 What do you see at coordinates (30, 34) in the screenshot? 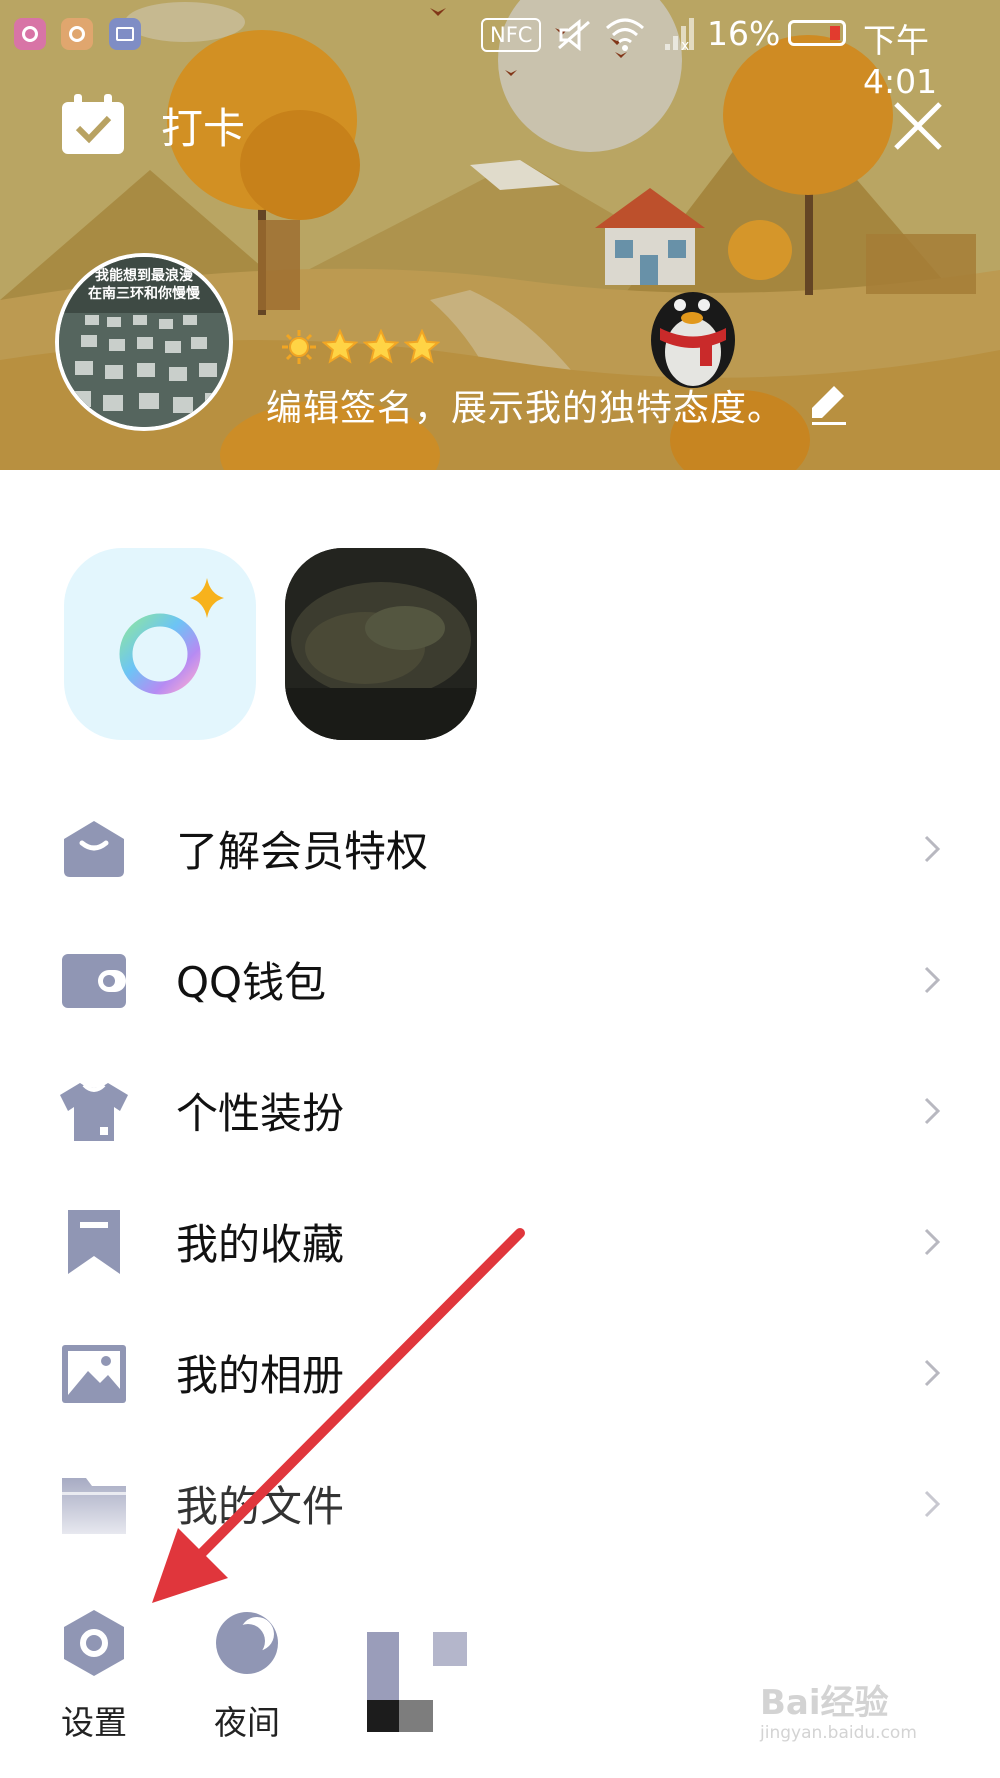
I see `camera-app-icon` at bounding box center [30, 34].